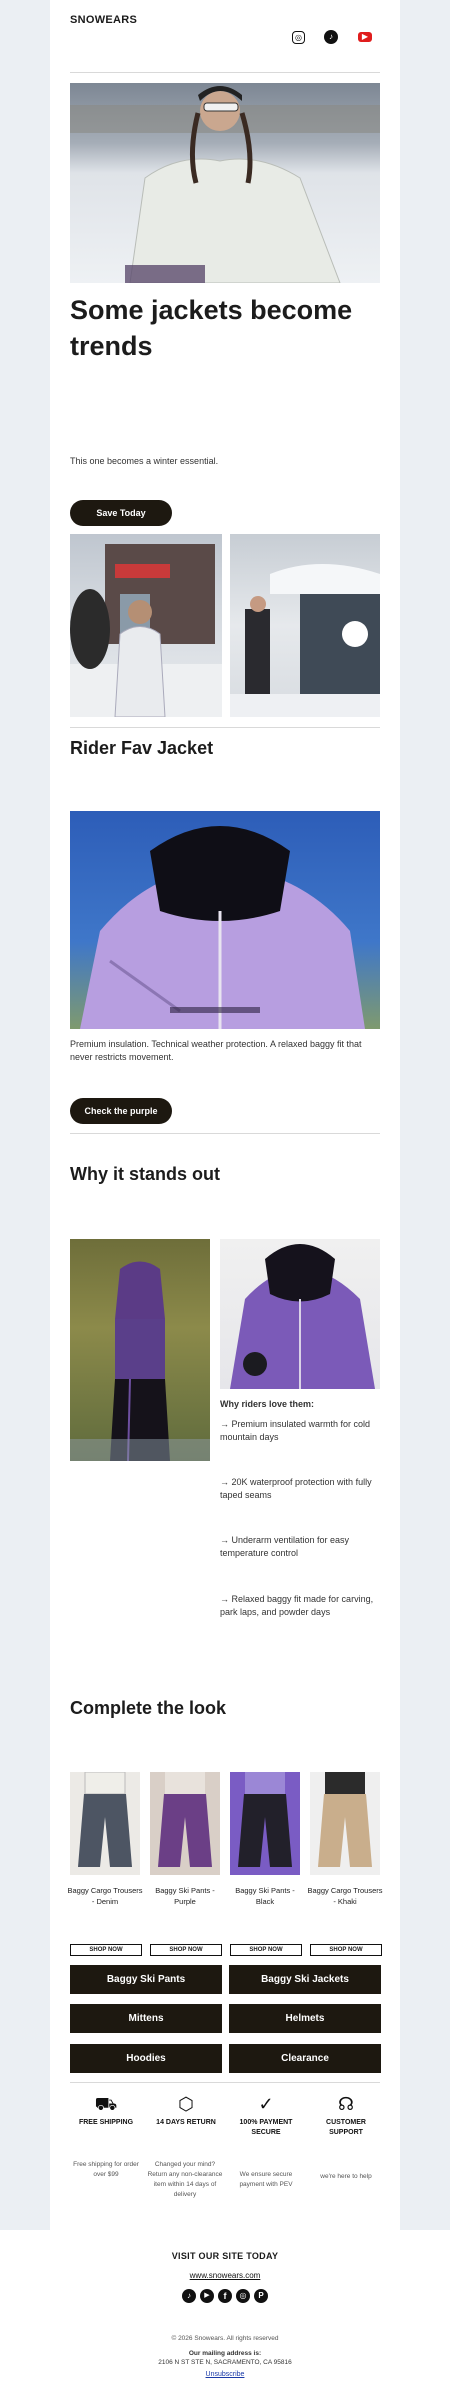 The height and width of the screenshot is (2397, 450). I want to click on mailing-label: Our mailing address is:, so click(225, 2353).